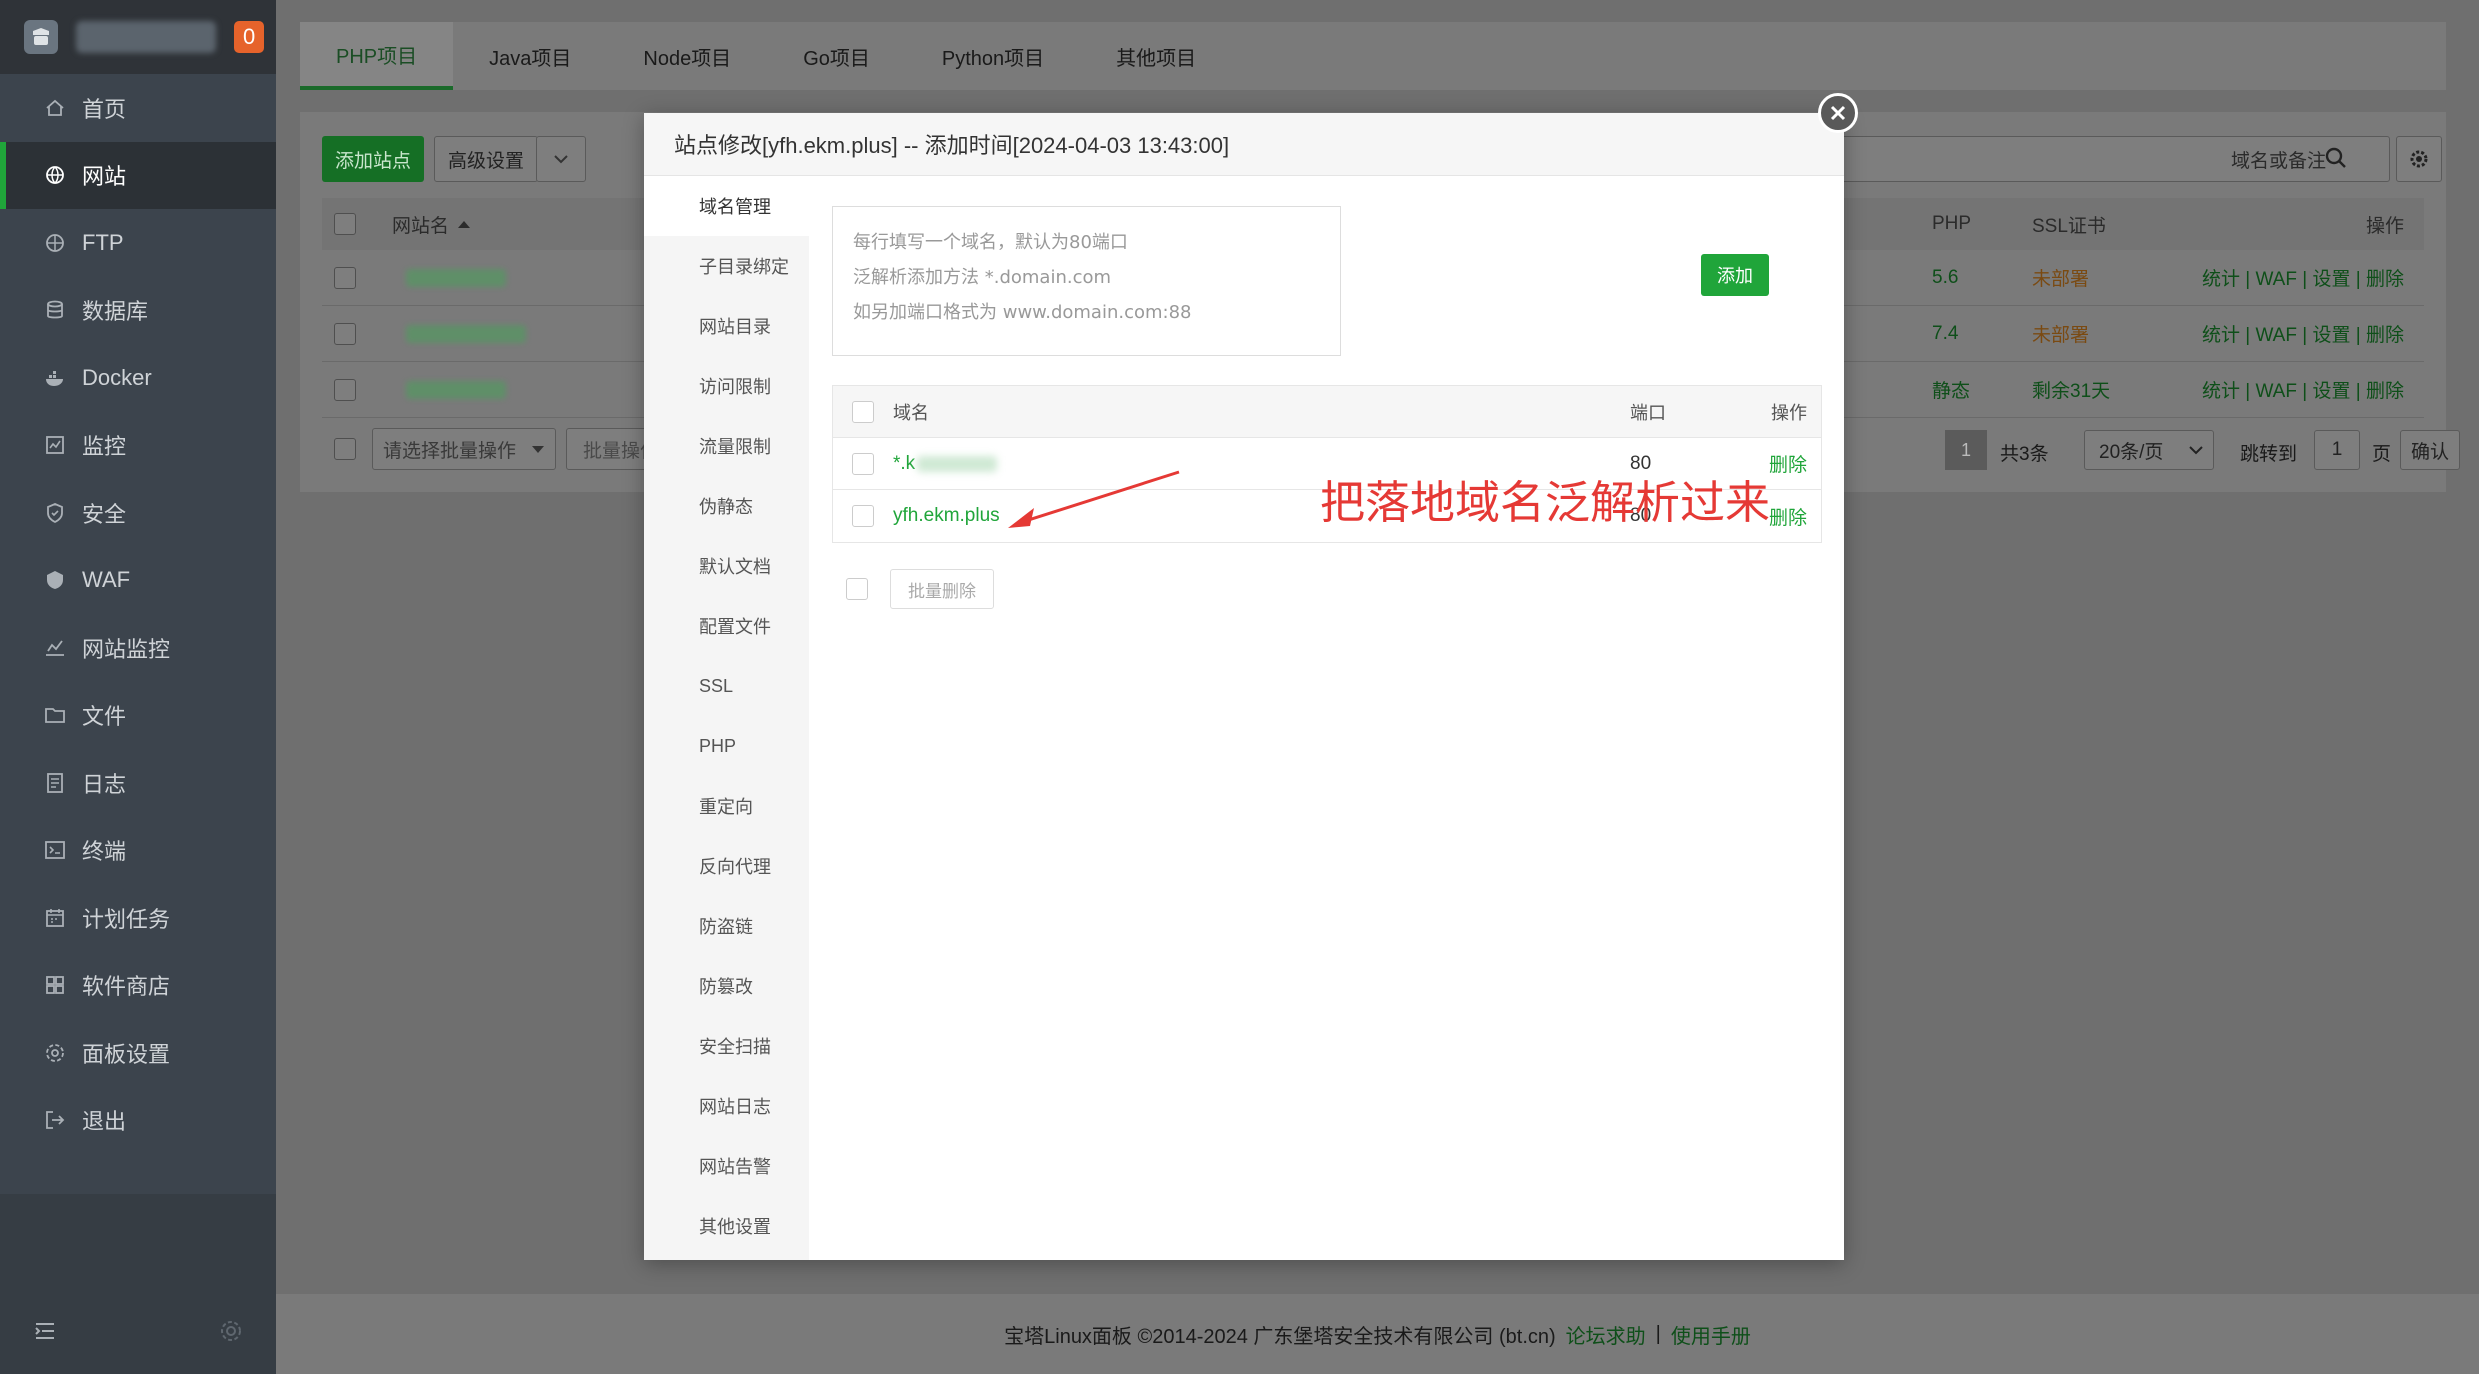 This screenshot has height=1374, width=2479. Describe the element at coordinates (138, 108) in the screenshot. I see `sidebar-item-home: 首页` at that location.